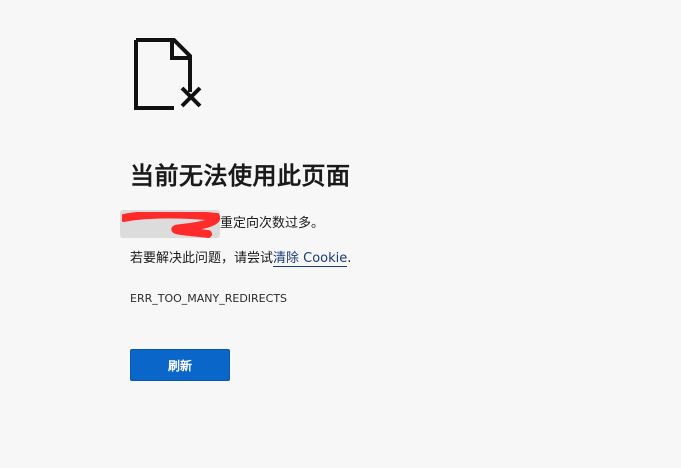 The image size is (681, 468). What do you see at coordinates (240, 176) in the screenshot?
I see `page-title: 当前无法使用此页面` at bounding box center [240, 176].